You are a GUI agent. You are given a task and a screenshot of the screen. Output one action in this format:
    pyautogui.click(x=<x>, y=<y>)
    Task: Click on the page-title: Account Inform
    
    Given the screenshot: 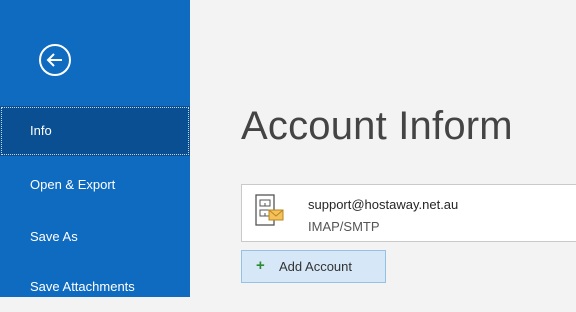 What is the action you would take?
    pyautogui.click(x=377, y=126)
    